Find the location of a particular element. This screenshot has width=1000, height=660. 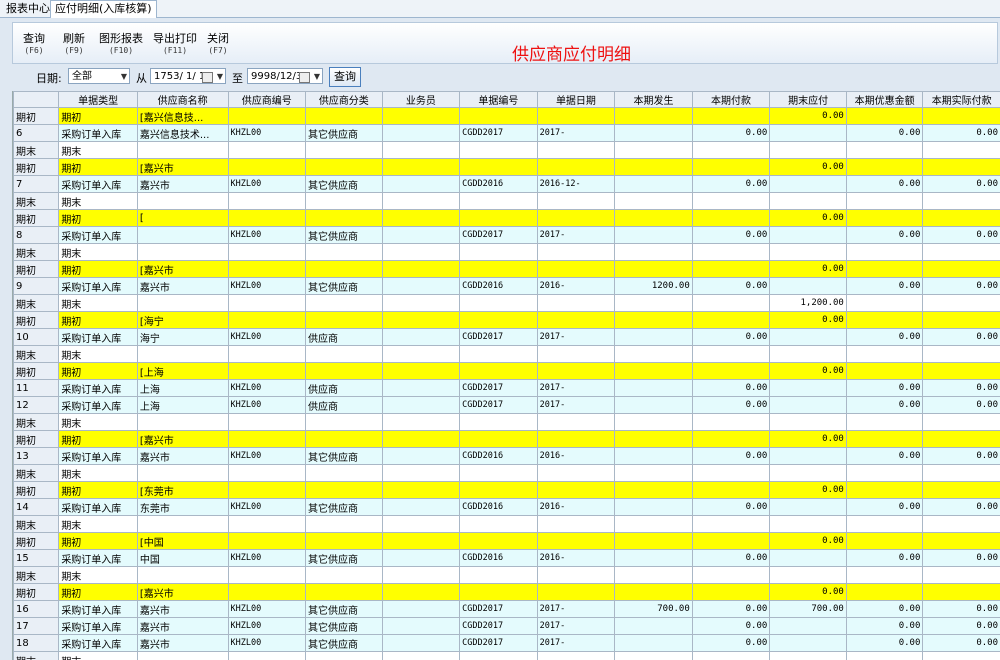

chart-report-button: 图形报表 (F10) is located at coordinates (121, 45).